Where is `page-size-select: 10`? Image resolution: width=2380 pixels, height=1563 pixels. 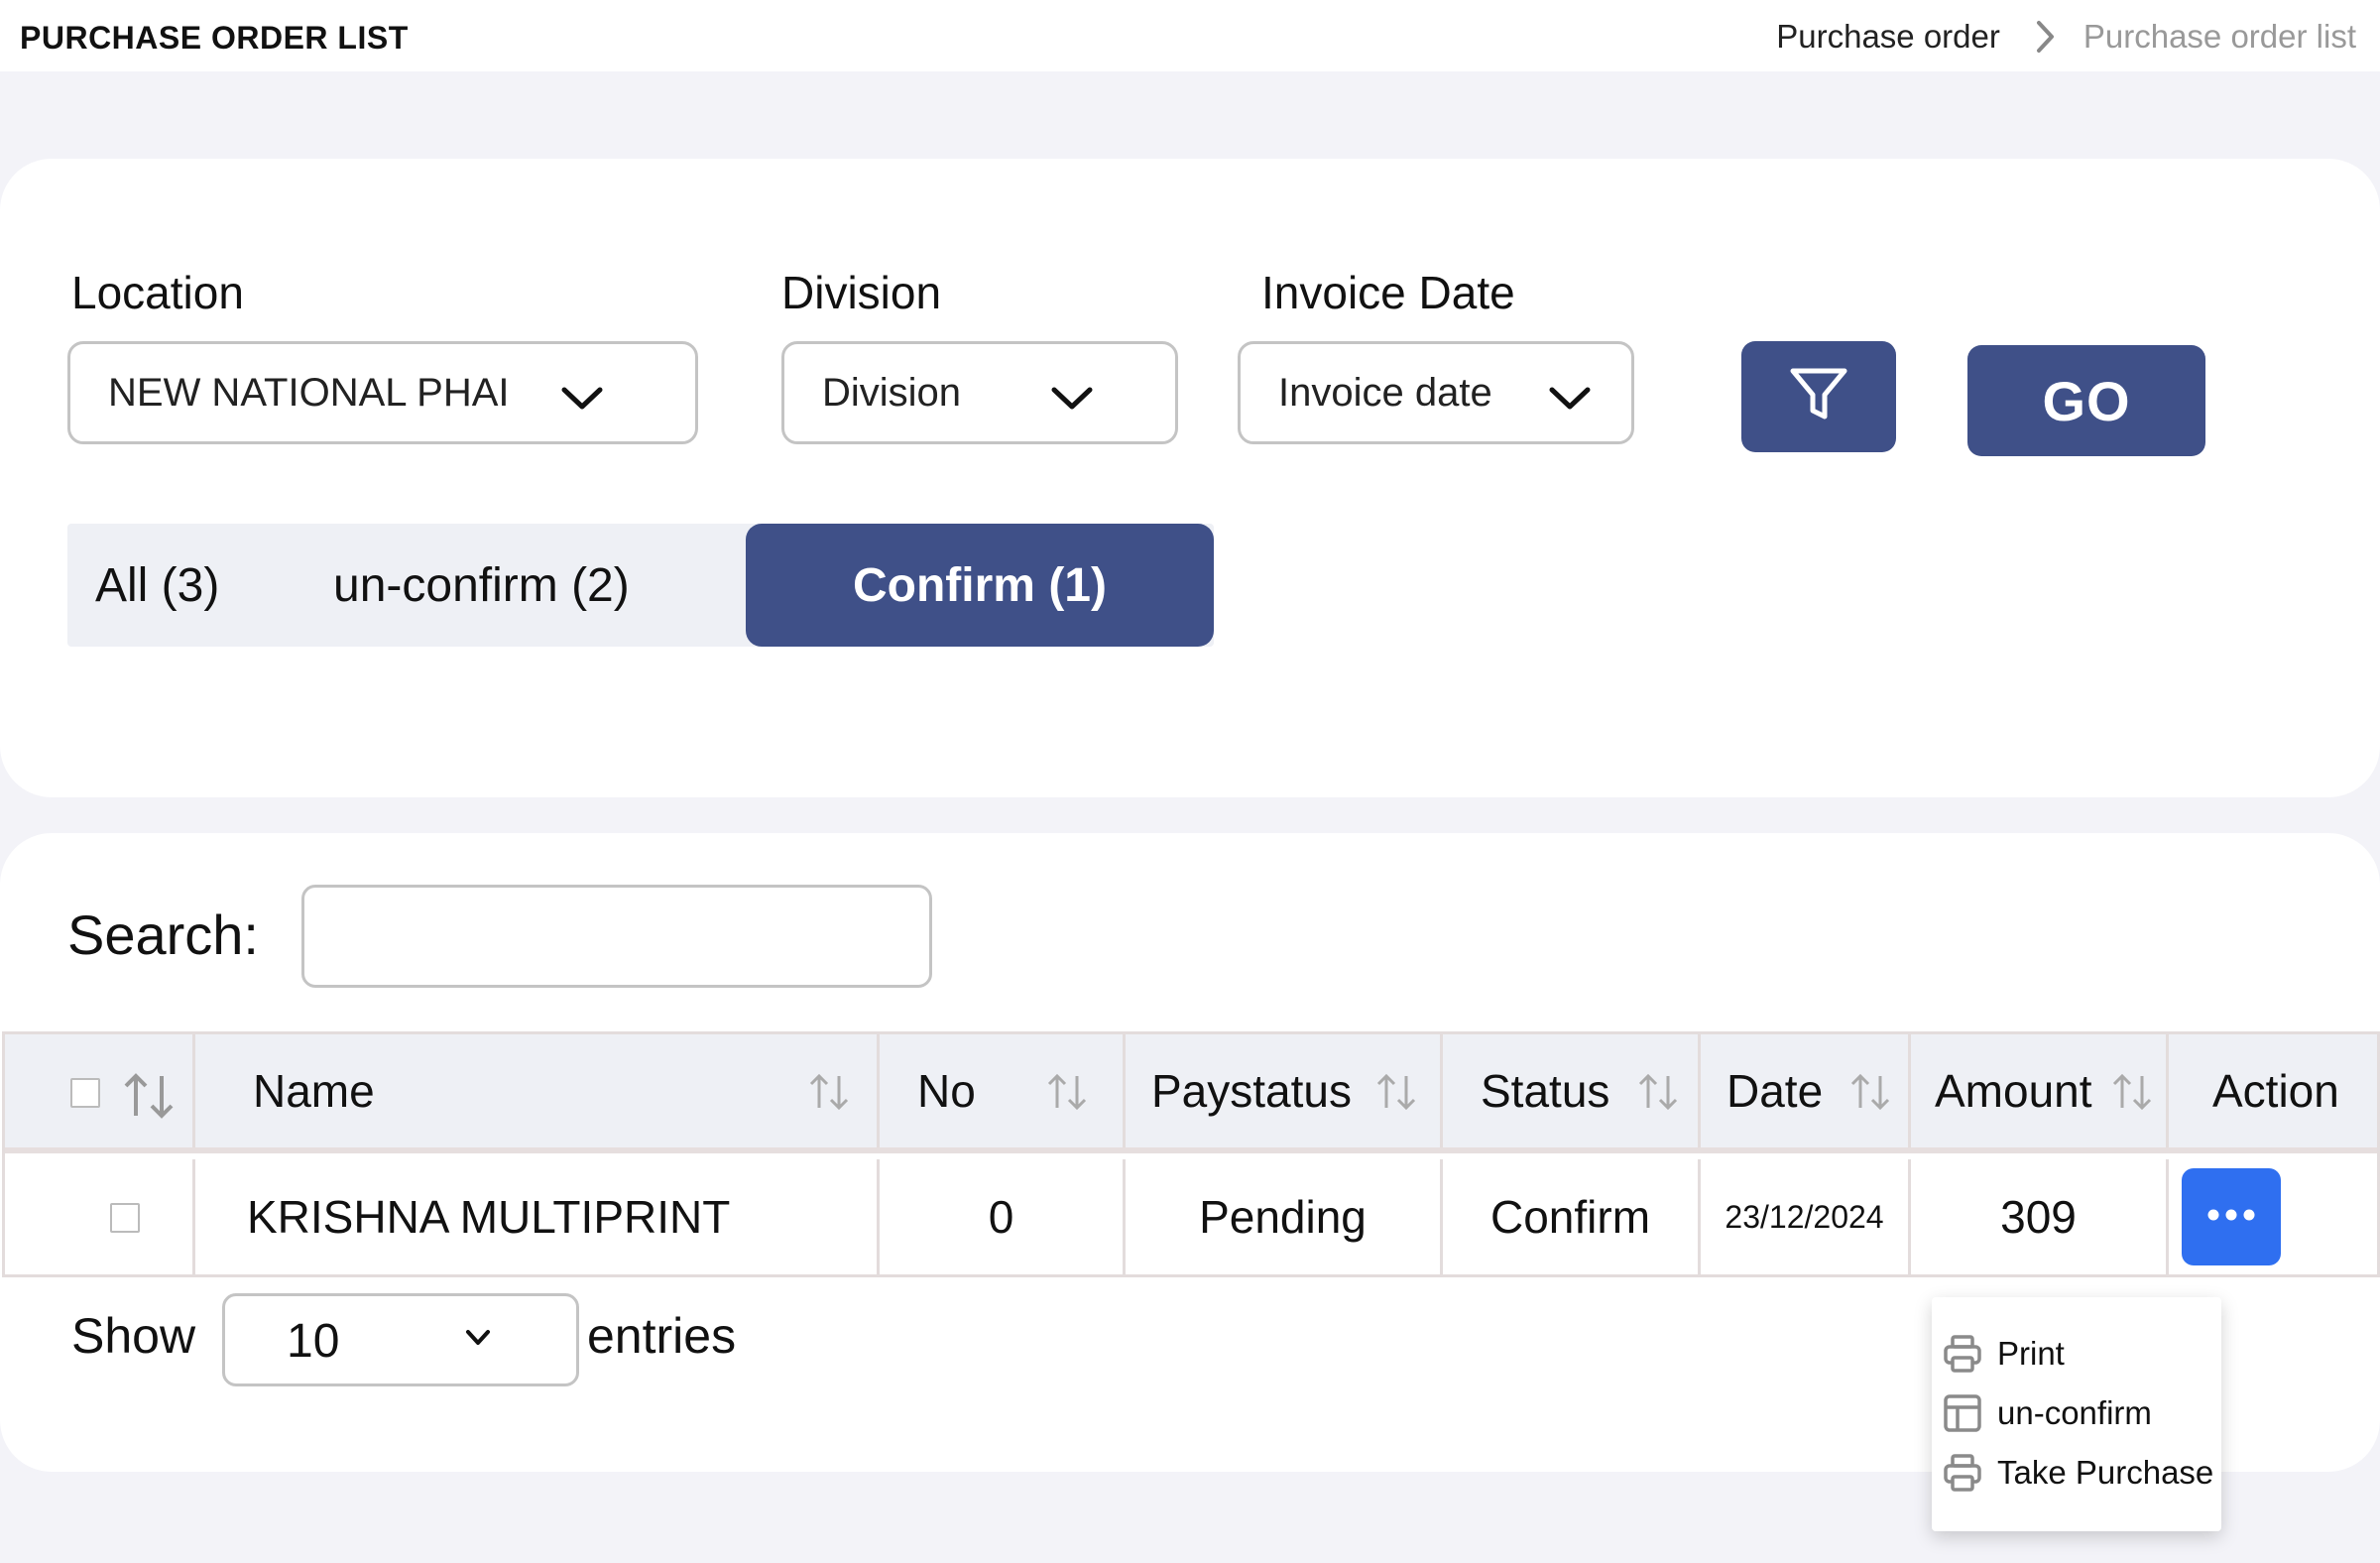 page-size-select: 10 is located at coordinates (400, 1339).